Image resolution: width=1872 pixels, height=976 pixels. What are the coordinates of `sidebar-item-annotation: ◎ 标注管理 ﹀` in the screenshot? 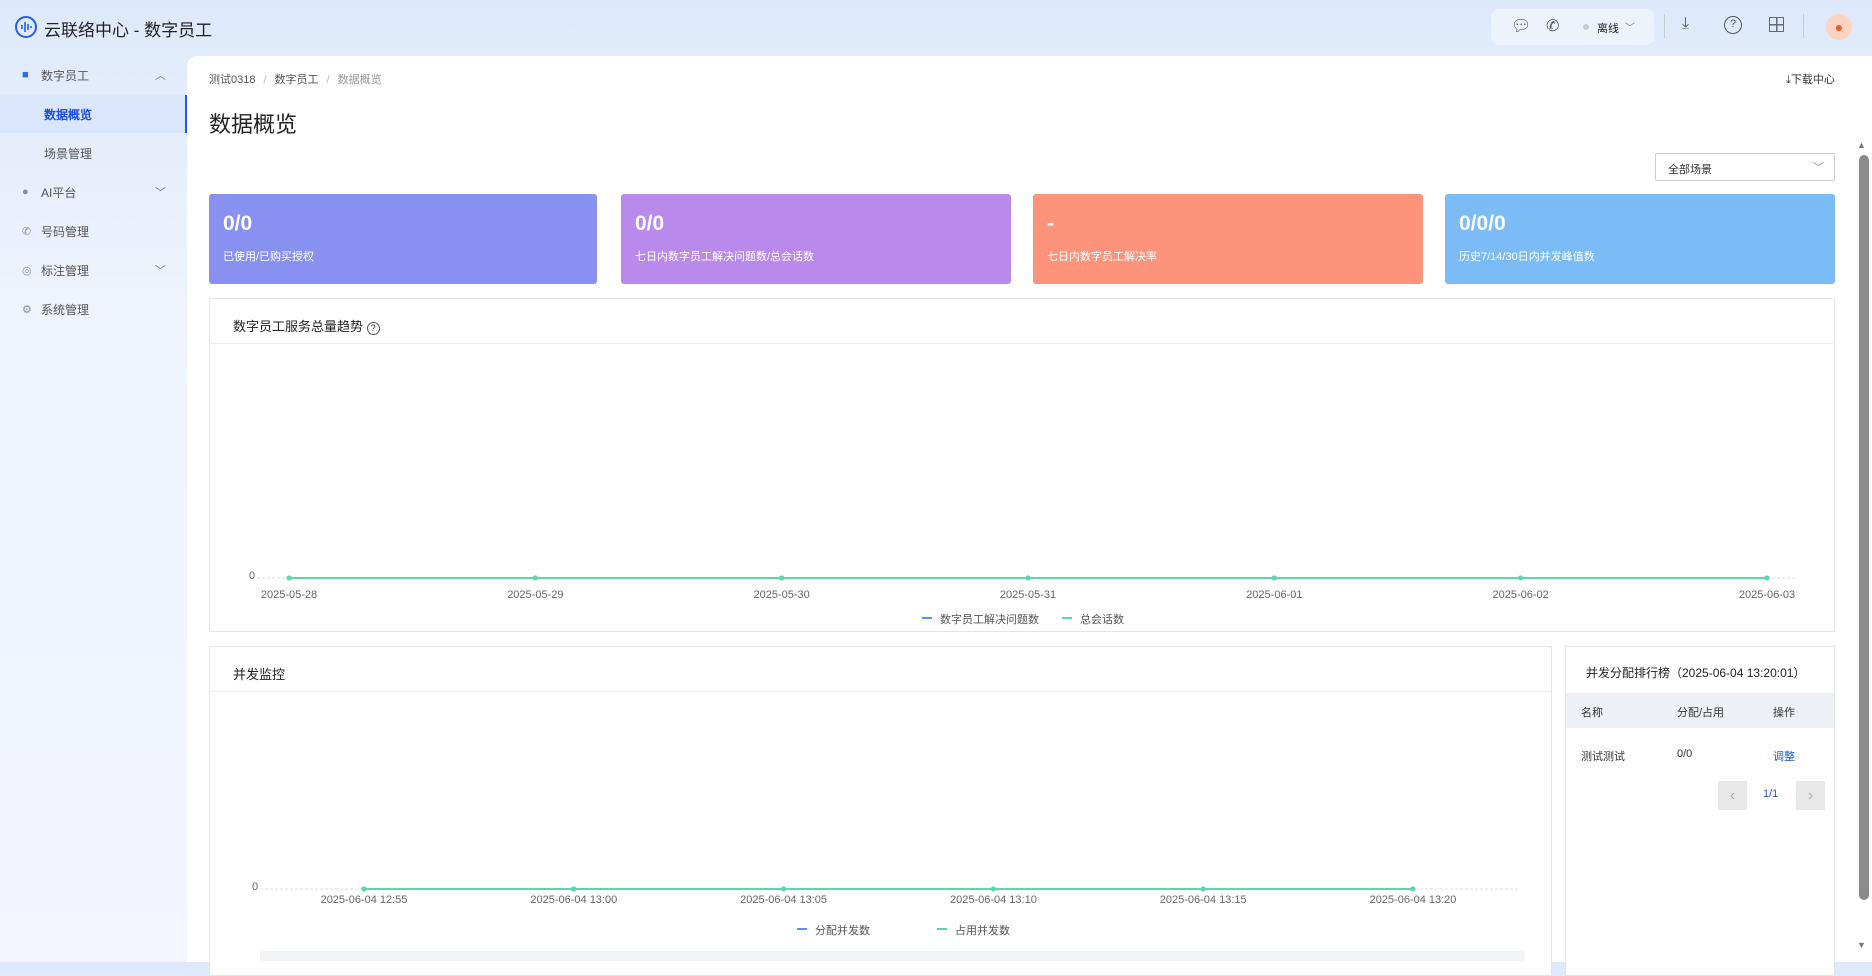 It's located at (93, 270).